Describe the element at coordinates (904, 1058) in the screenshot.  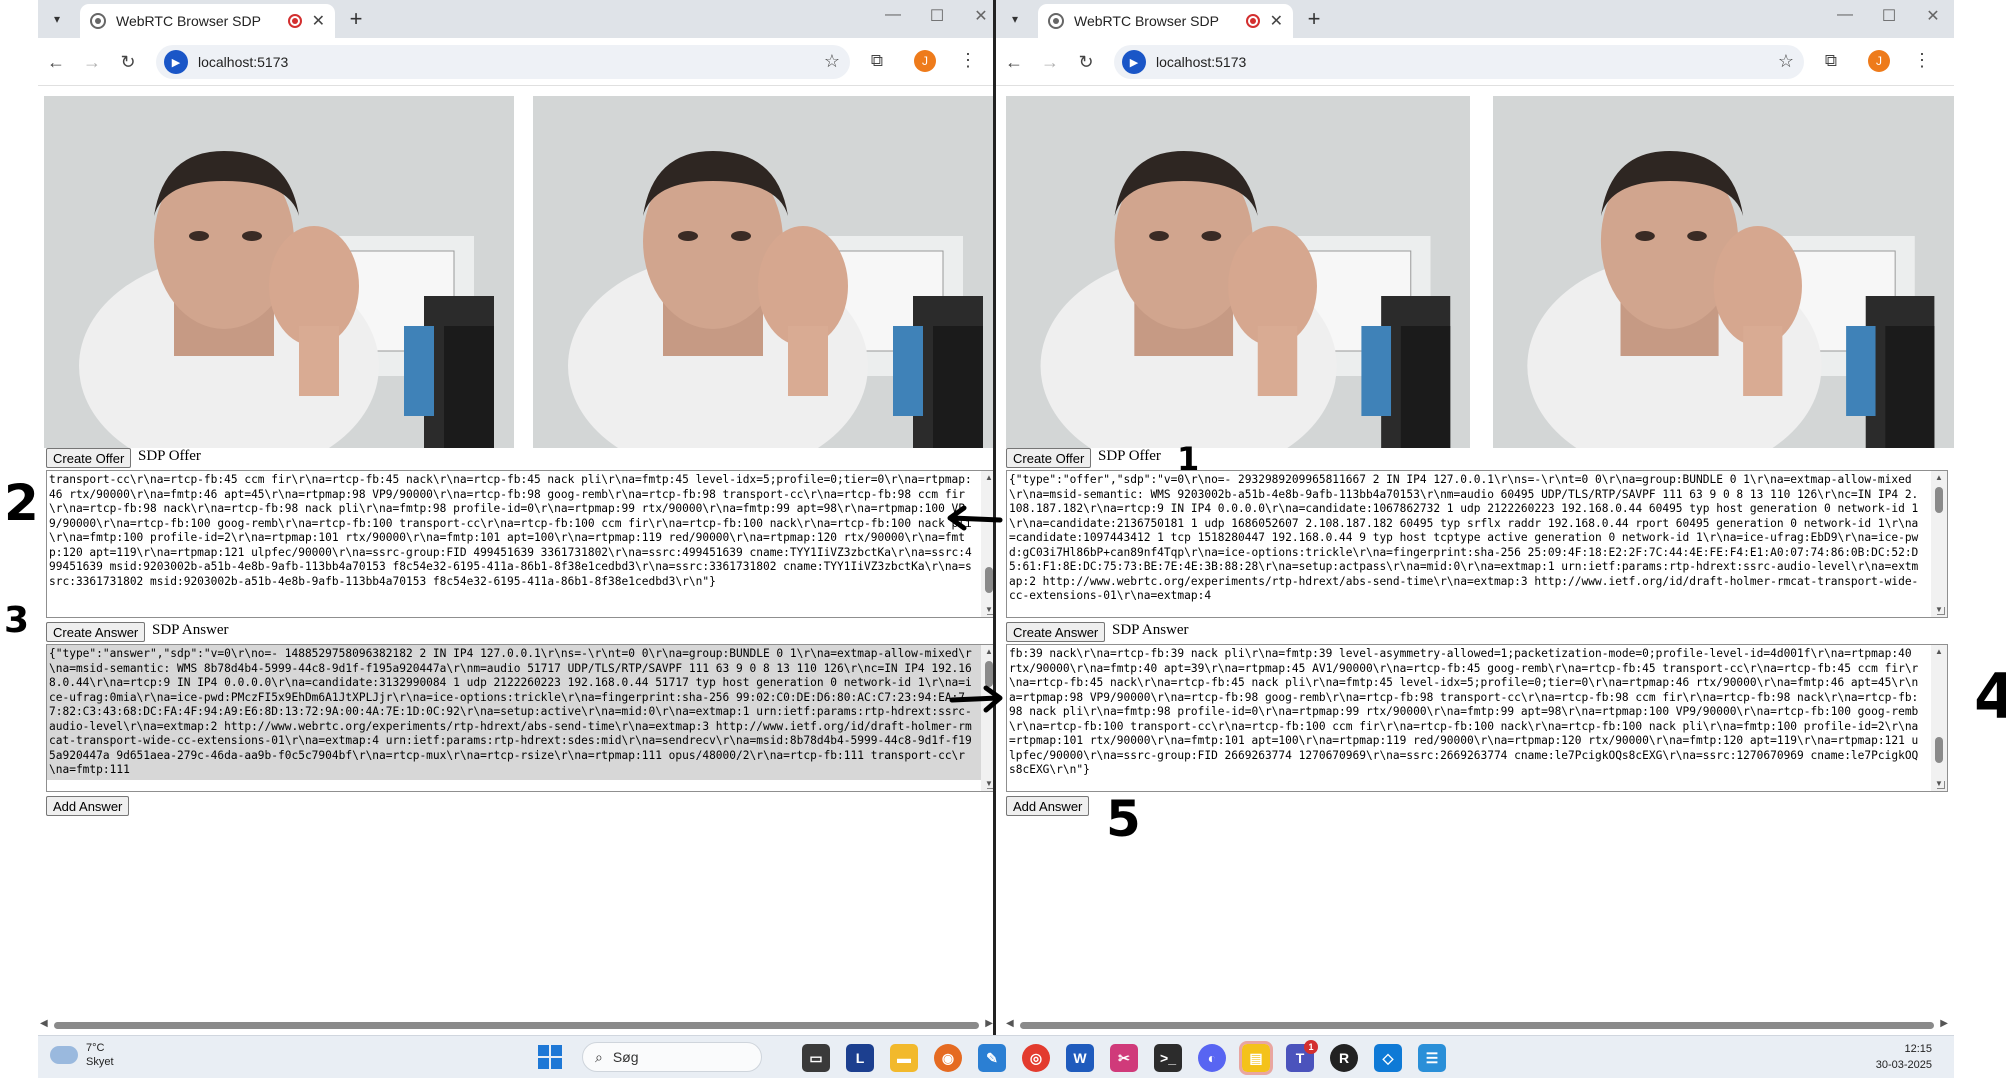
I see `file-explorer-icon: ▬` at that location.